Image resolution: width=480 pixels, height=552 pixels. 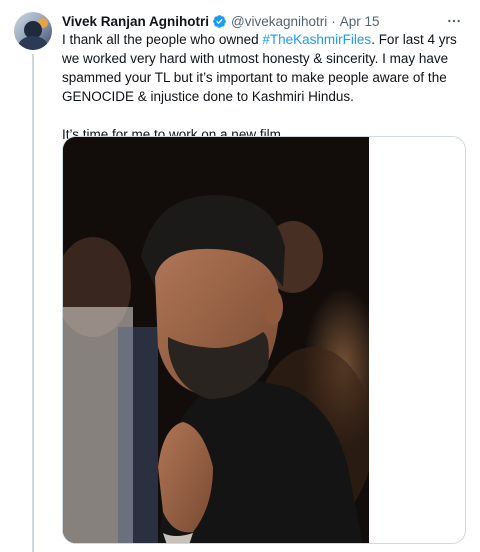 I want to click on hashtag-link: #TheKashmirFiles, so click(x=316, y=39).